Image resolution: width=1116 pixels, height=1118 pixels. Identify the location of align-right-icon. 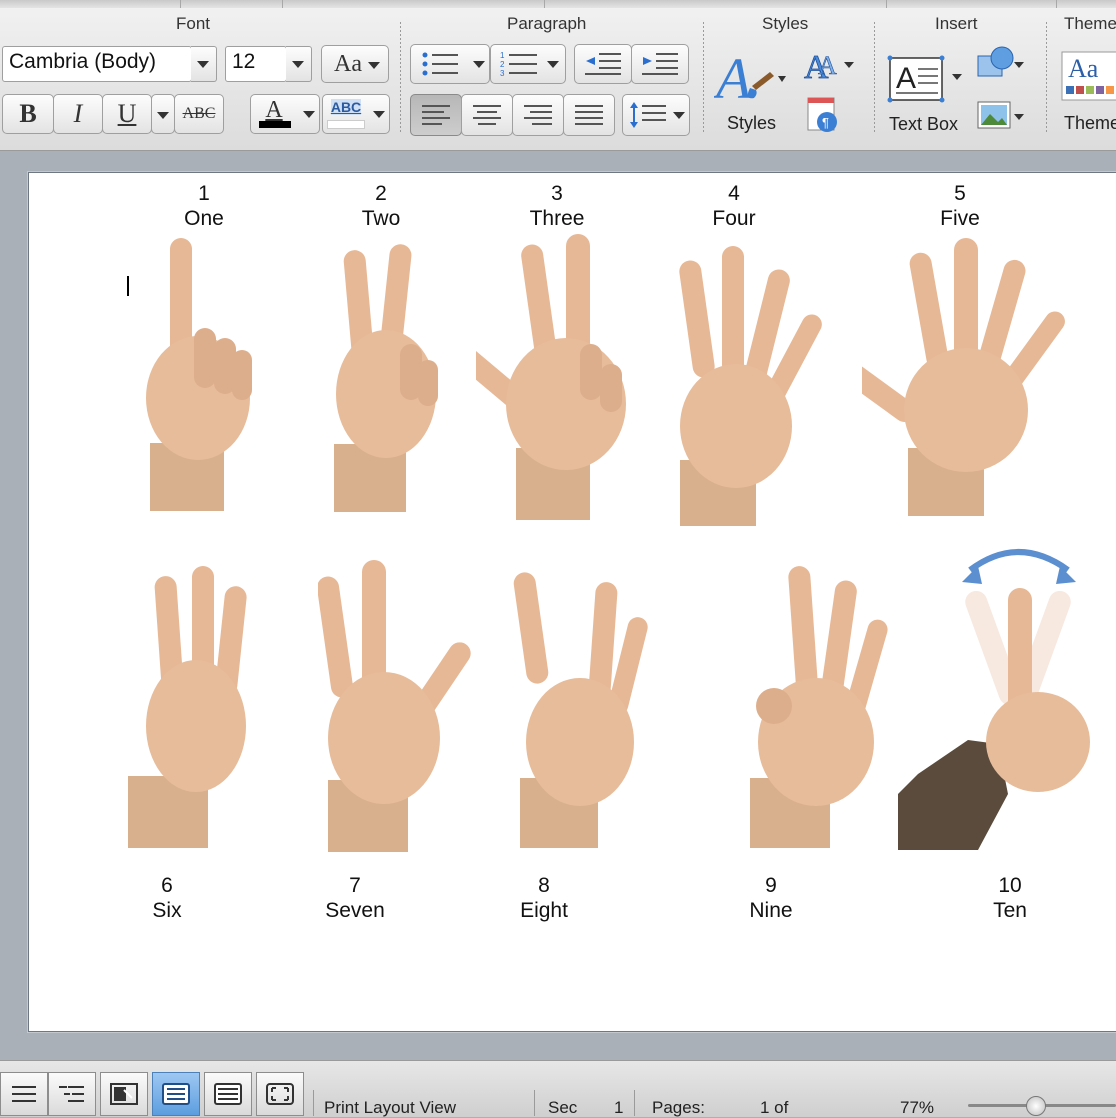
(538, 115).